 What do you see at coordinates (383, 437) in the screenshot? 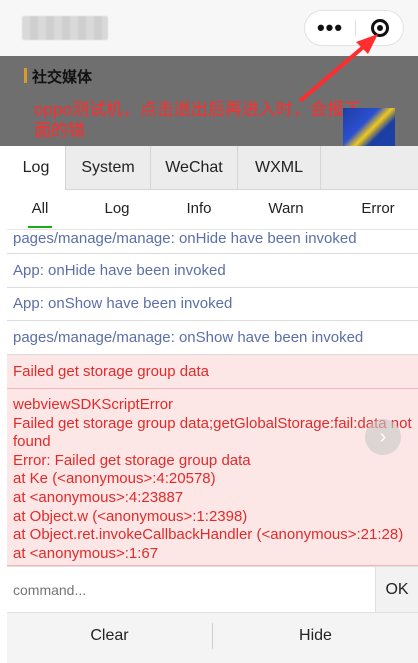
I see `chevron-right-icon: ›` at bounding box center [383, 437].